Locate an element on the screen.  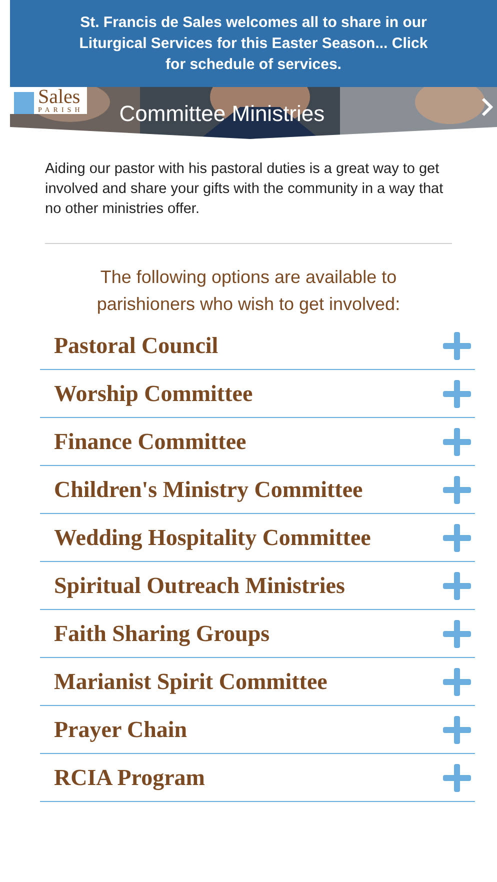
announcement-banner: St. Francis de Sales welcomes all to share in our Liturgical Services for this Easter Season... Click for schedule of services. is located at coordinates (253, 43).